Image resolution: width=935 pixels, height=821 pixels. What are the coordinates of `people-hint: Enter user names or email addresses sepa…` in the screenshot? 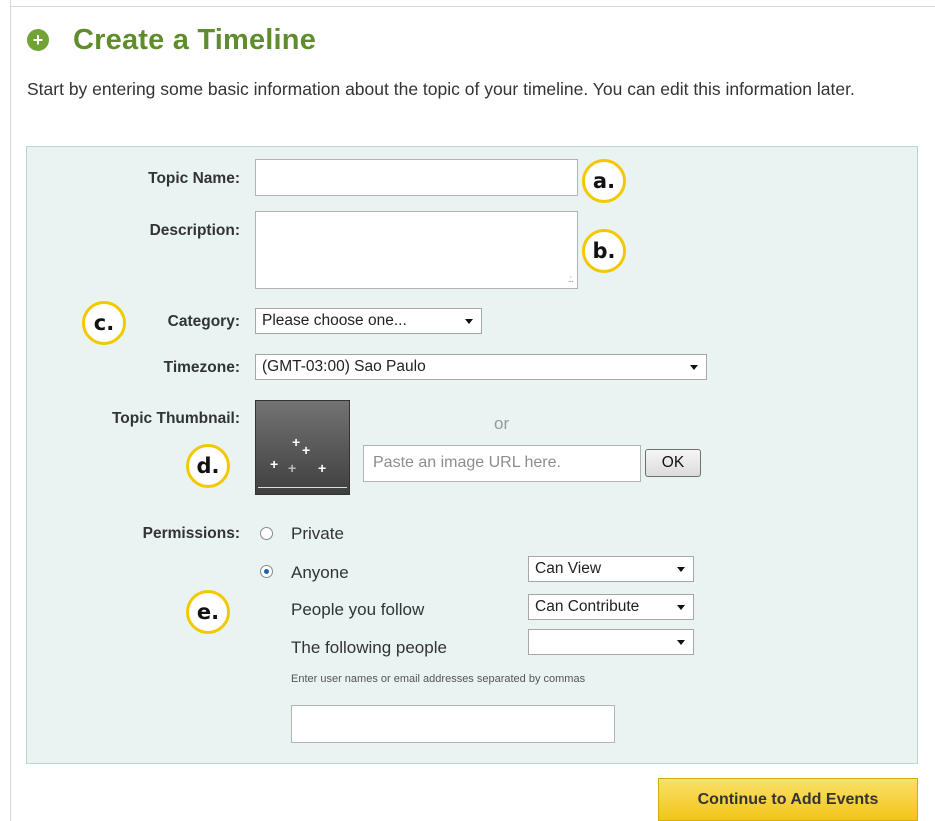 It's located at (438, 679).